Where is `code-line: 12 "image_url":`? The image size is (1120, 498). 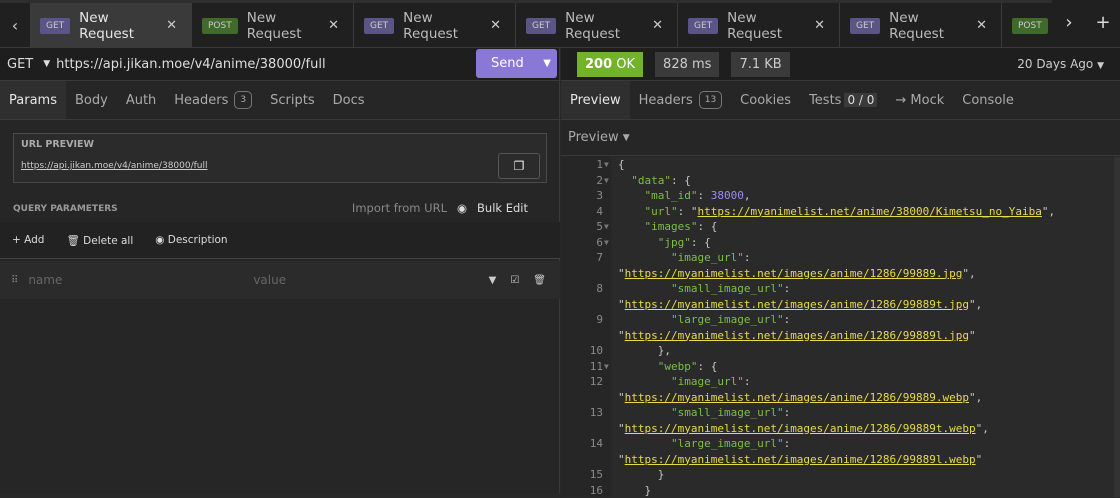
code-line: 12 "image_url": is located at coordinates (840, 382).